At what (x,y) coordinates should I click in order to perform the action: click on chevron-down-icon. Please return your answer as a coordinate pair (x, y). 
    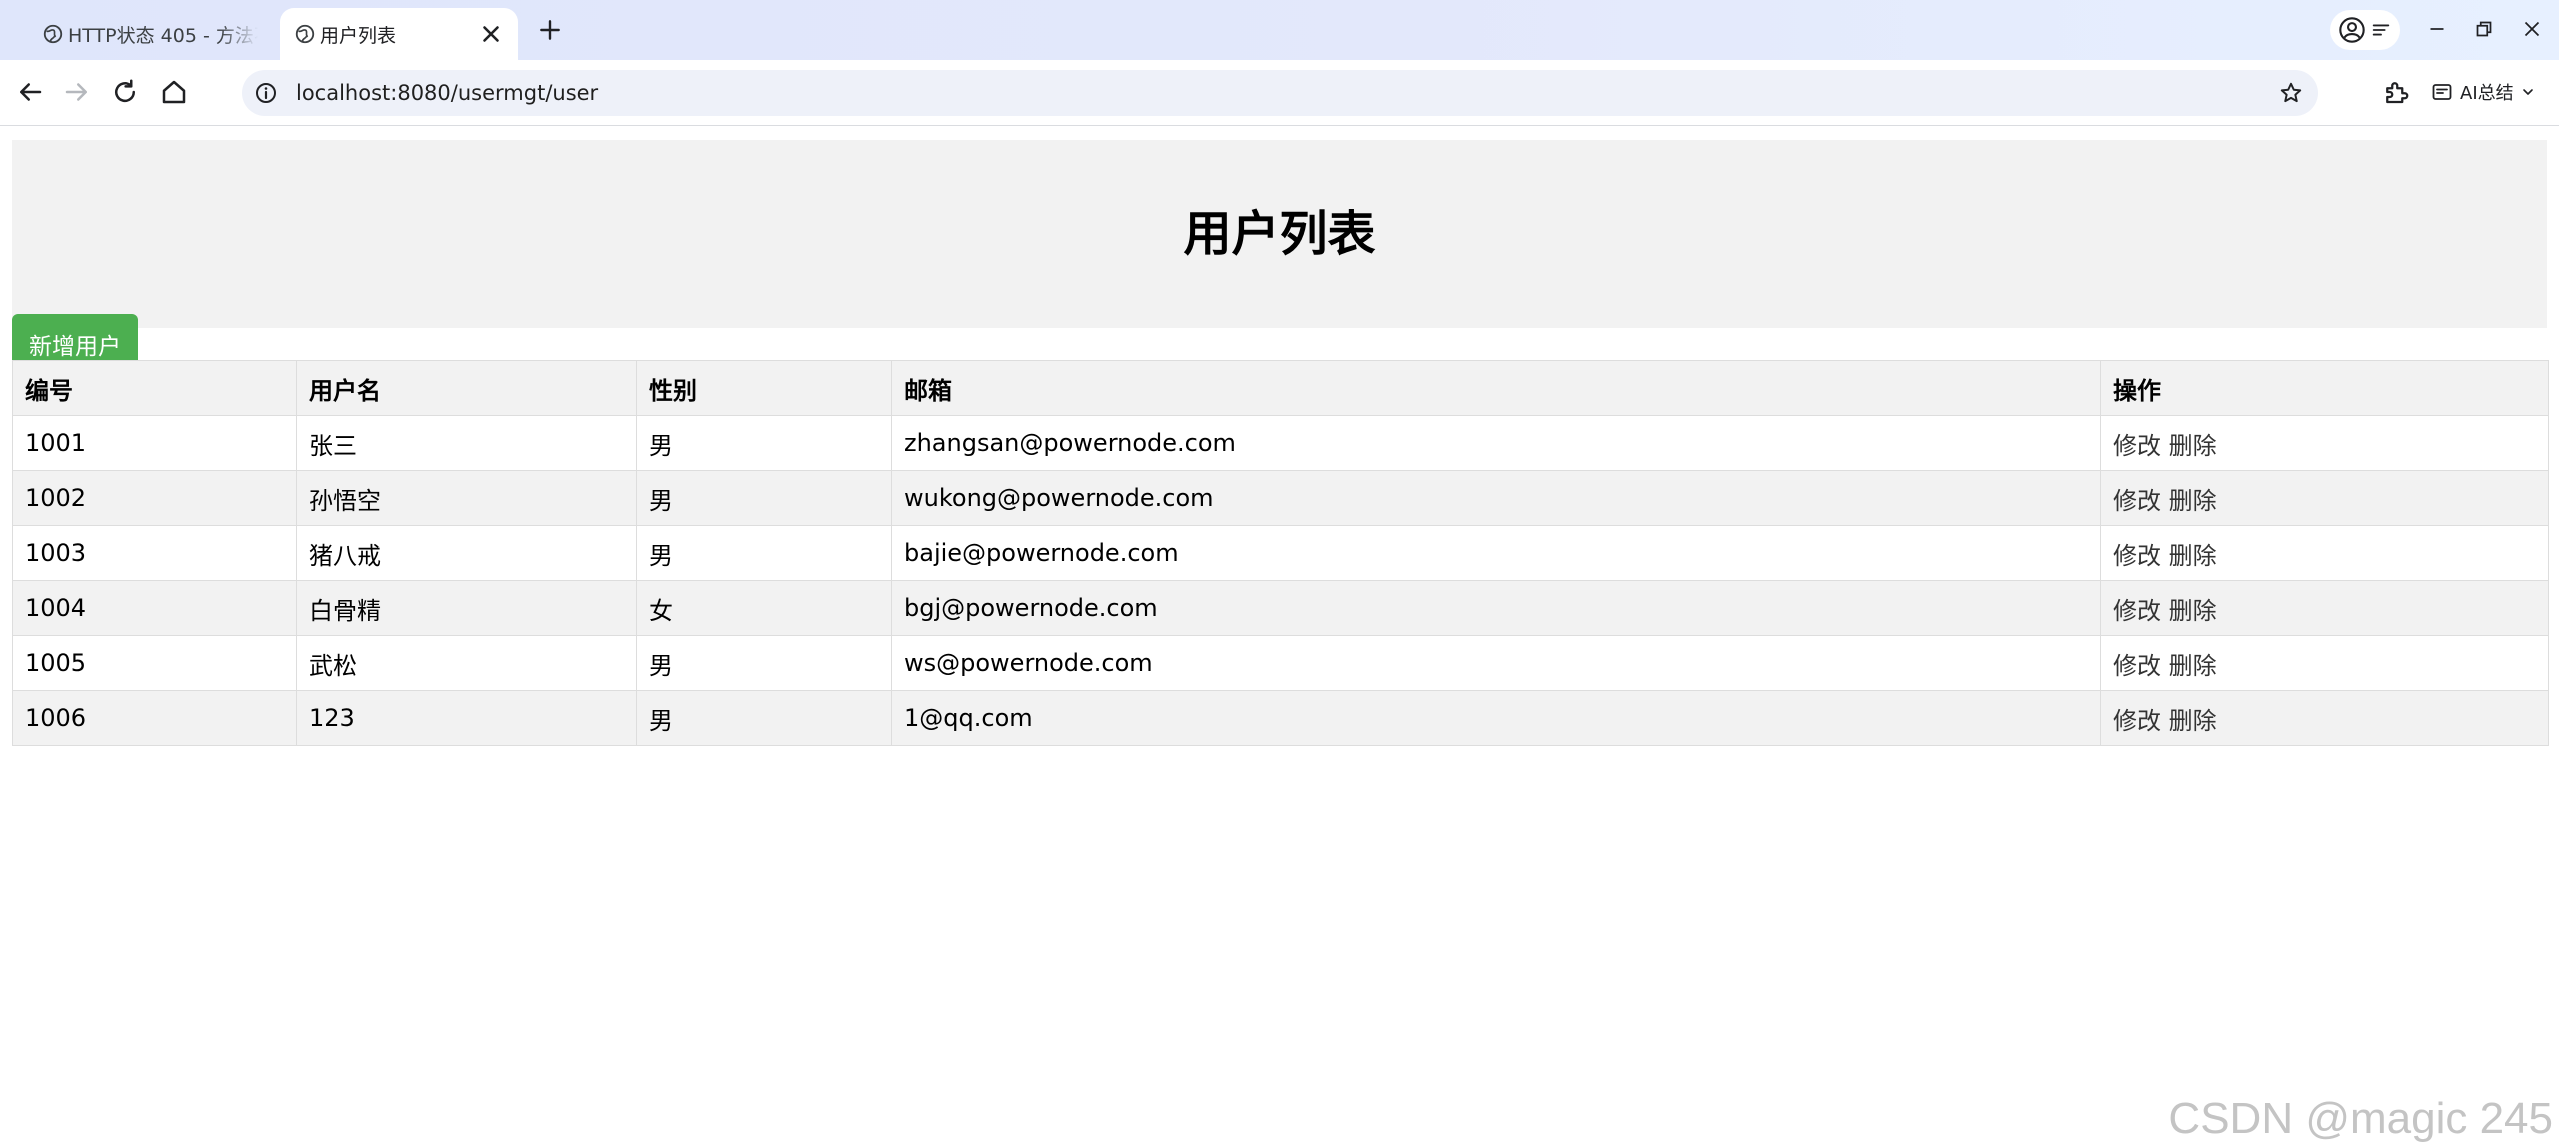
    Looking at the image, I should click on (2527, 92).